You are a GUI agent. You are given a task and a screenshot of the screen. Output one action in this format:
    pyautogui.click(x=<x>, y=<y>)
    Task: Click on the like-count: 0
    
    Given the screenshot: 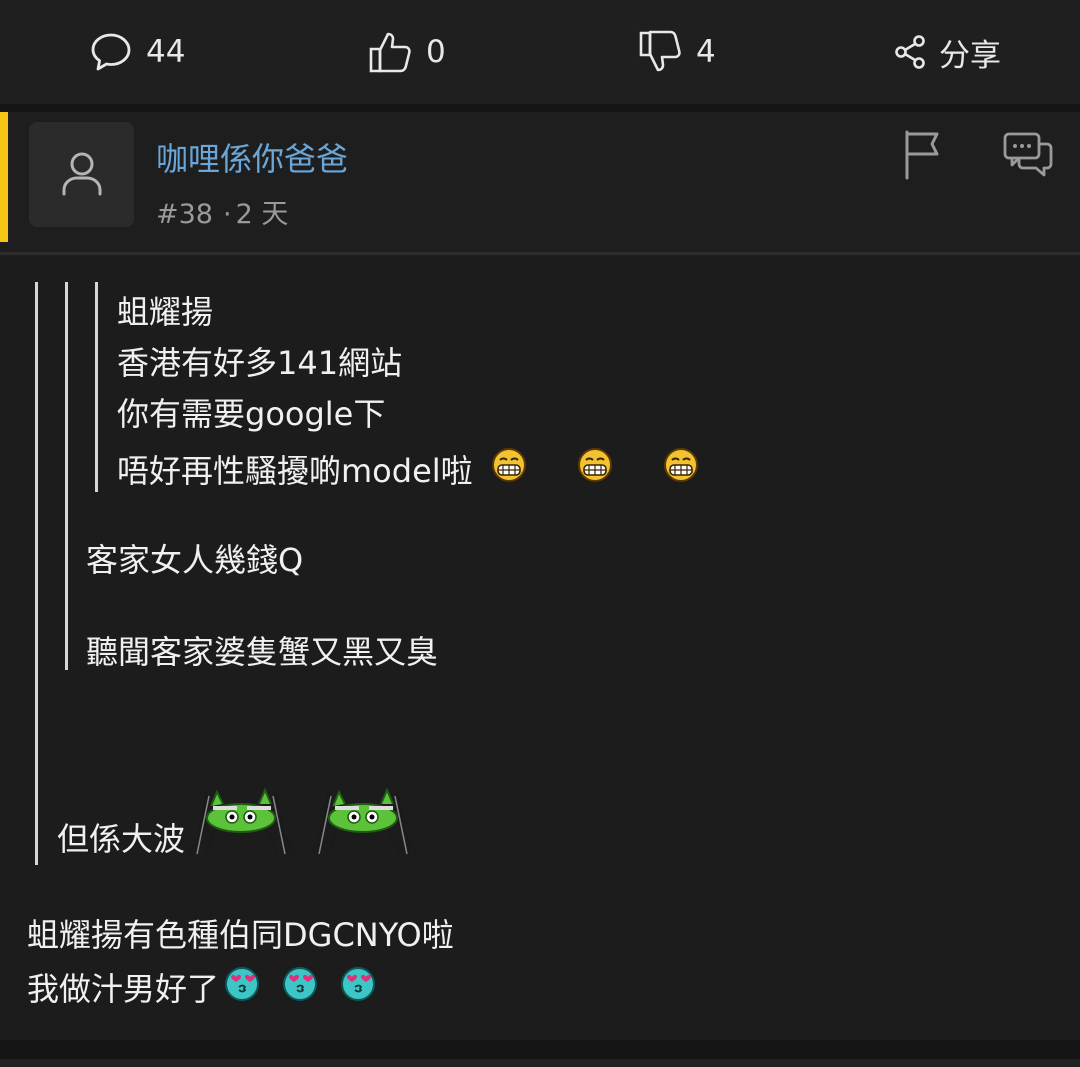 What is the action you would take?
    pyautogui.click(x=436, y=52)
    